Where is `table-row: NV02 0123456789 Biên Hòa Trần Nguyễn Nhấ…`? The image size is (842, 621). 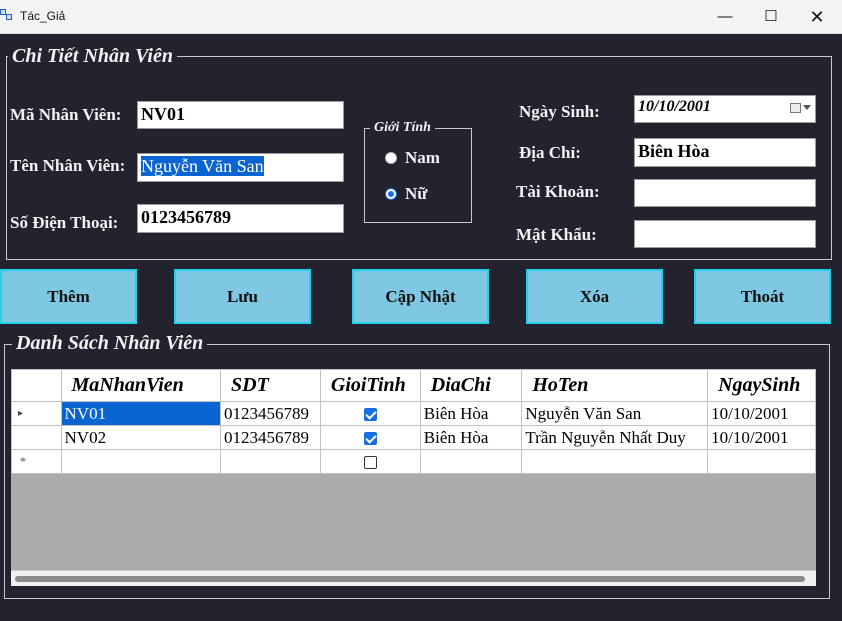
table-row: NV02 0123456789 Biên Hòa Trần Nguyễn Nhấ… is located at coordinates (413, 437).